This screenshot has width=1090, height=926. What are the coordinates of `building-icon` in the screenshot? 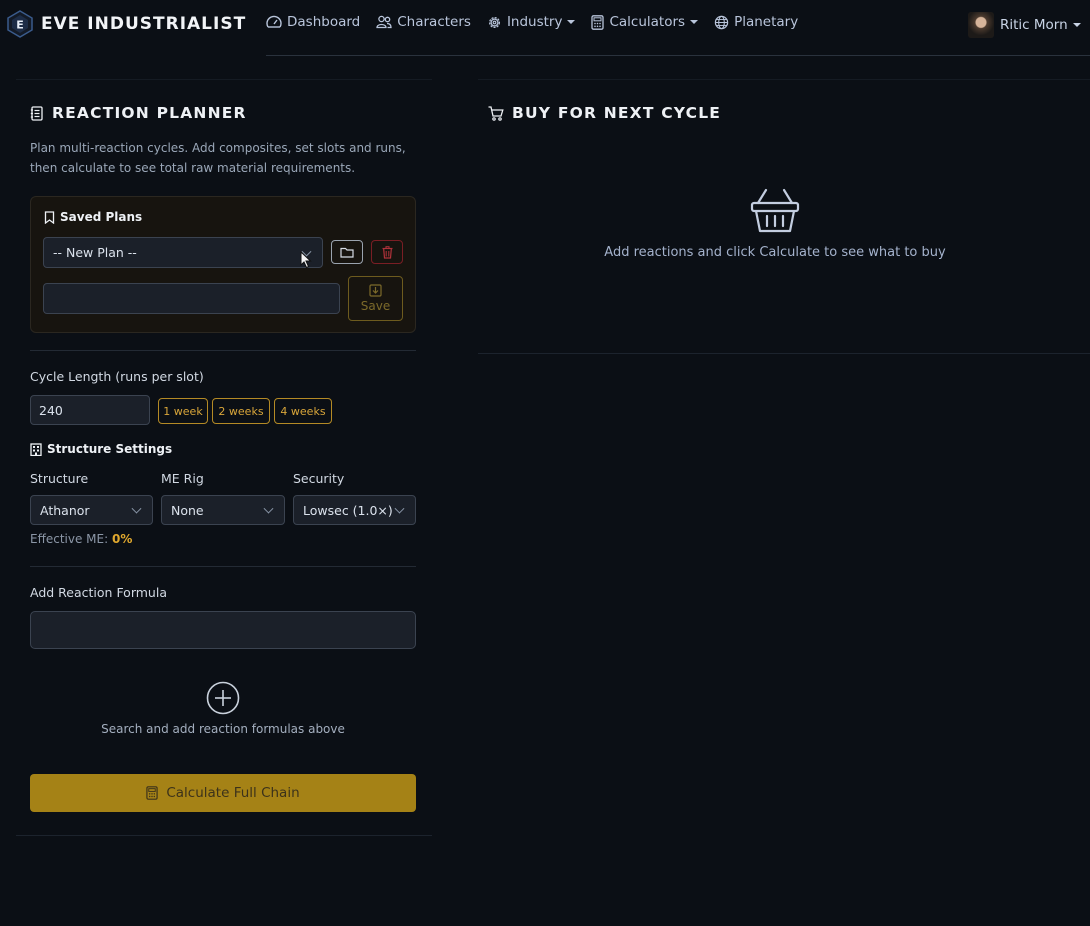 It's located at (36, 449).